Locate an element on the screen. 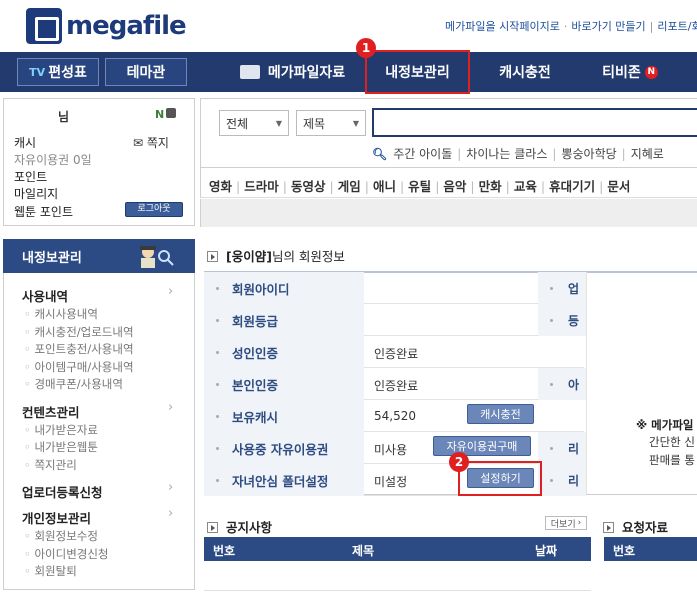  menu-item: 캐시사용내역 is located at coordinates (60, 314).